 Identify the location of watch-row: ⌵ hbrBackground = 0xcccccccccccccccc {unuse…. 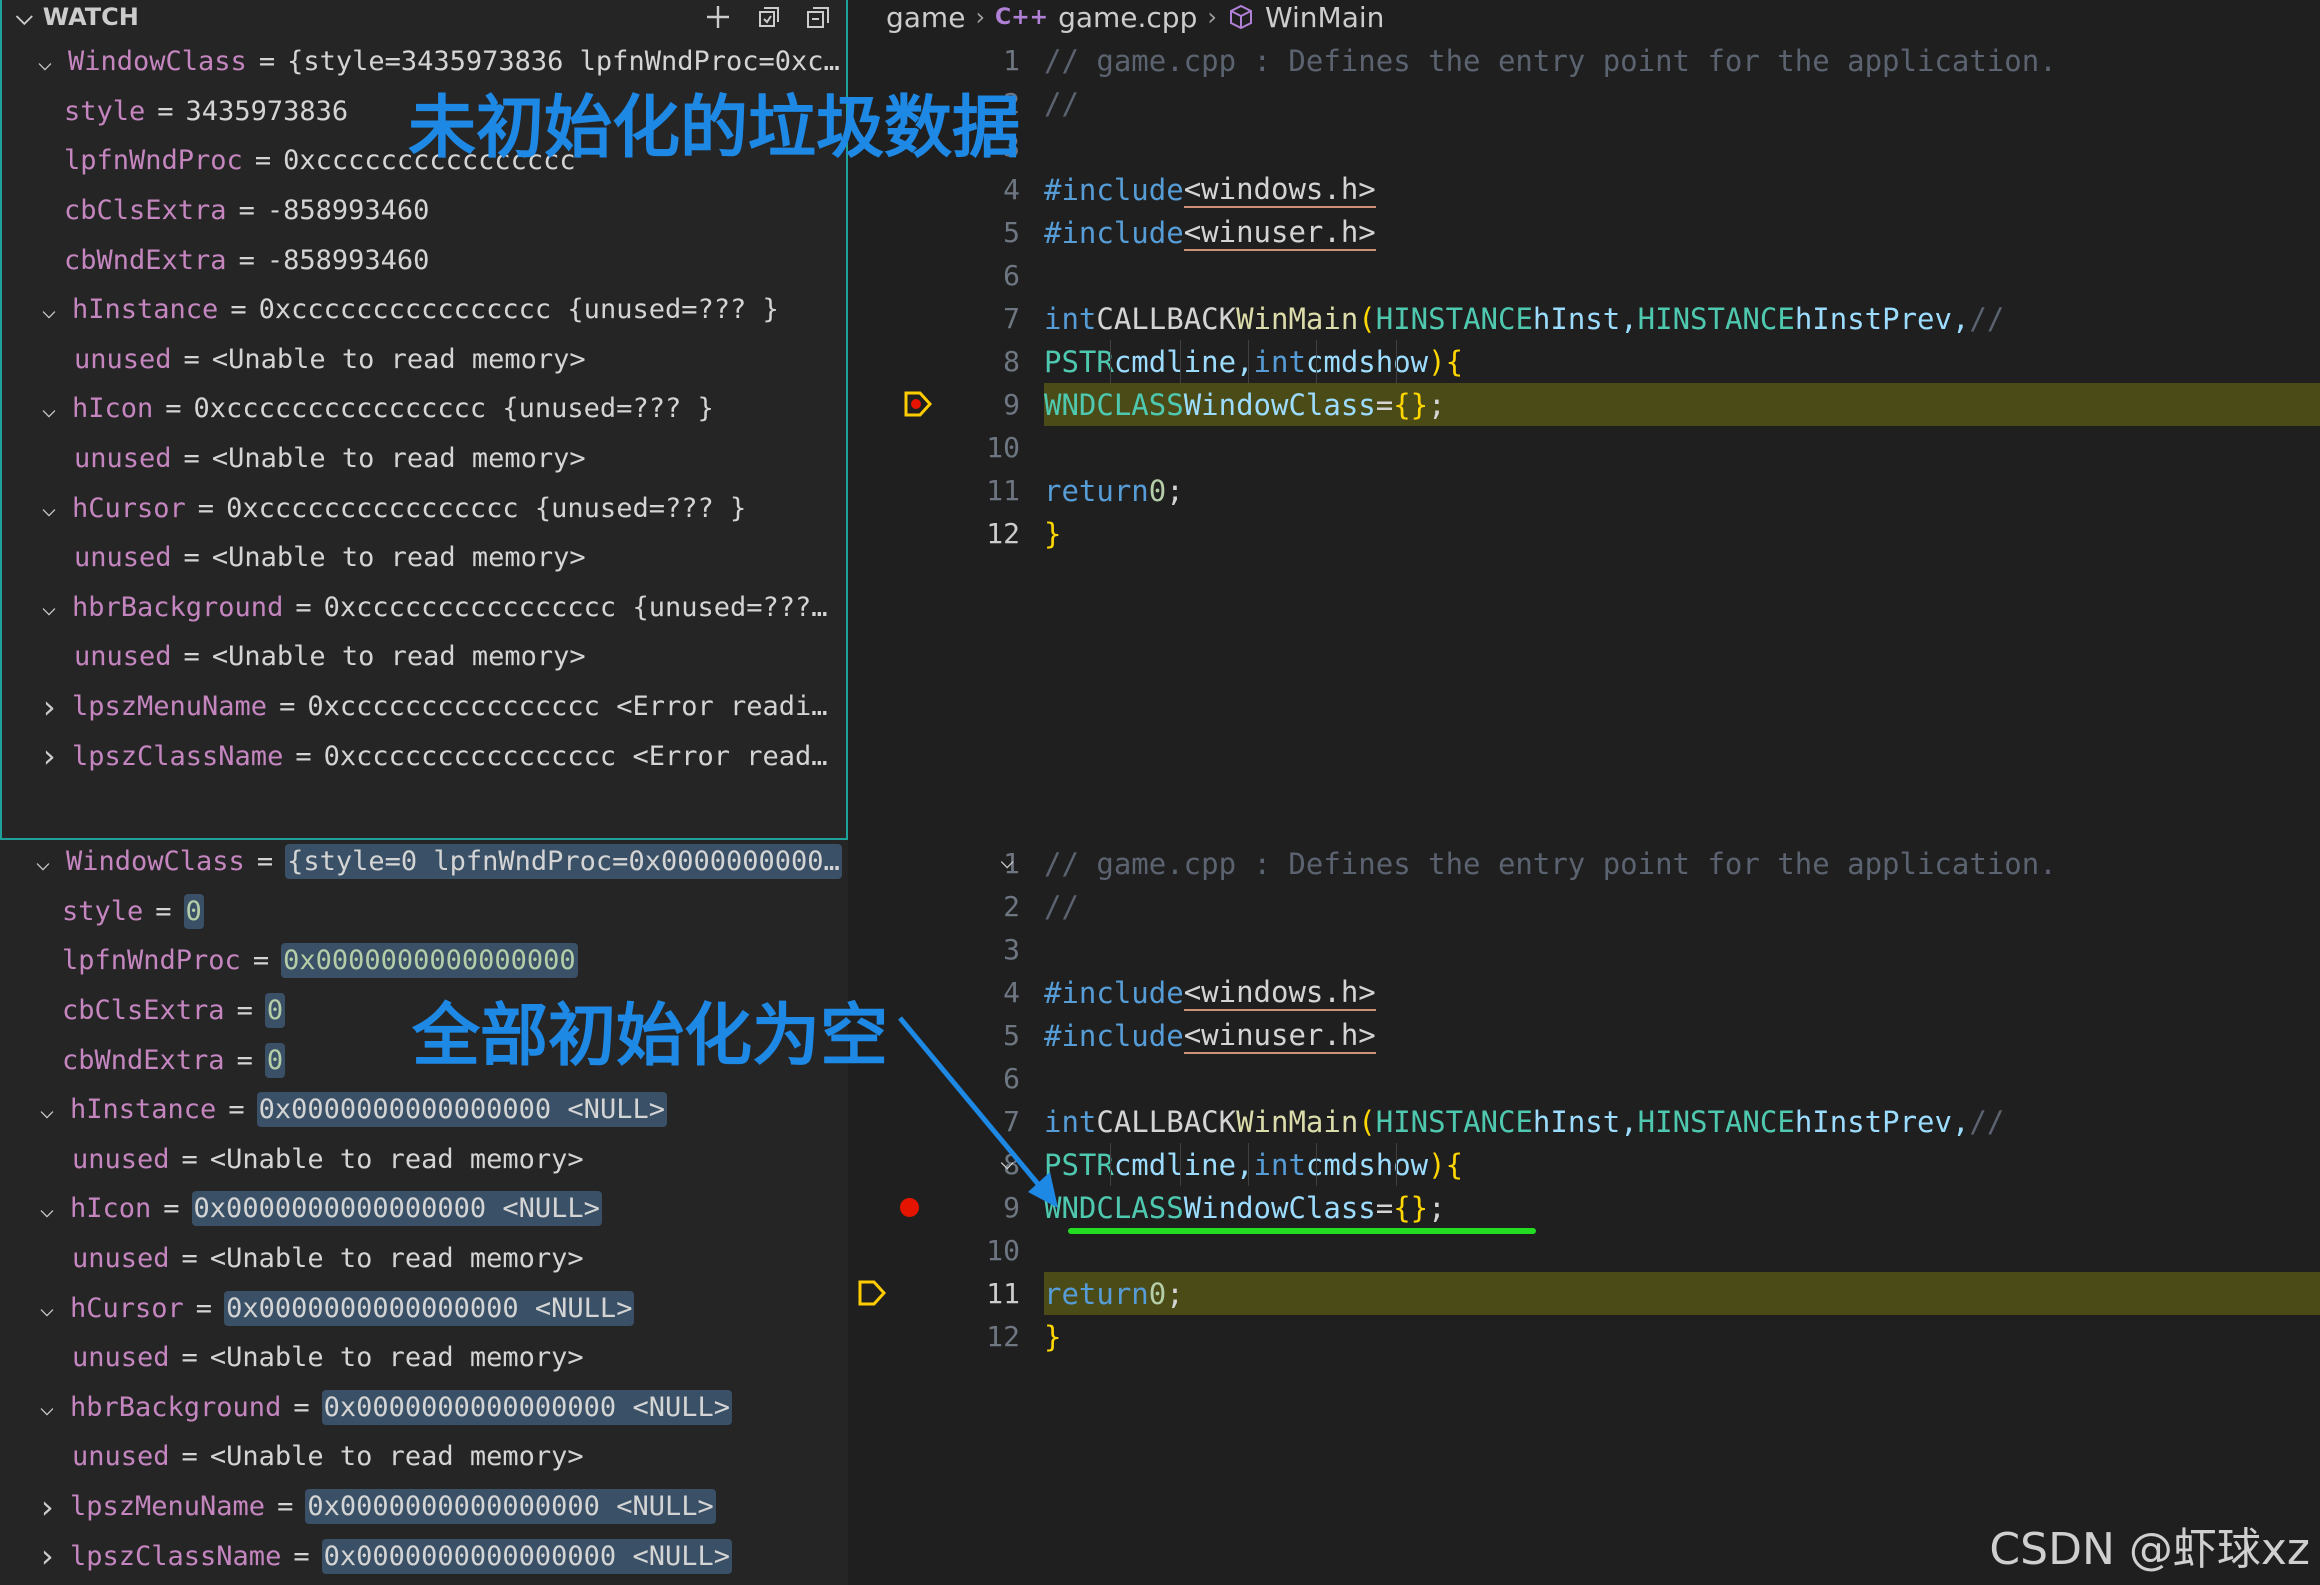
(426, 608).